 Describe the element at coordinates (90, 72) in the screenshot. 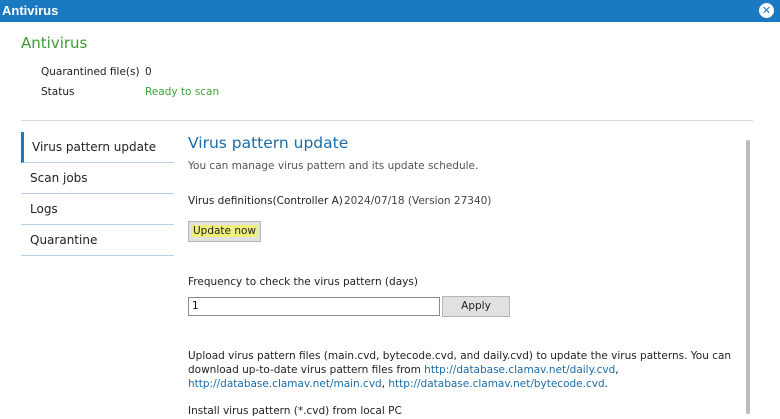

I see `quarantined-label: Quarantined file(s)` at that location.